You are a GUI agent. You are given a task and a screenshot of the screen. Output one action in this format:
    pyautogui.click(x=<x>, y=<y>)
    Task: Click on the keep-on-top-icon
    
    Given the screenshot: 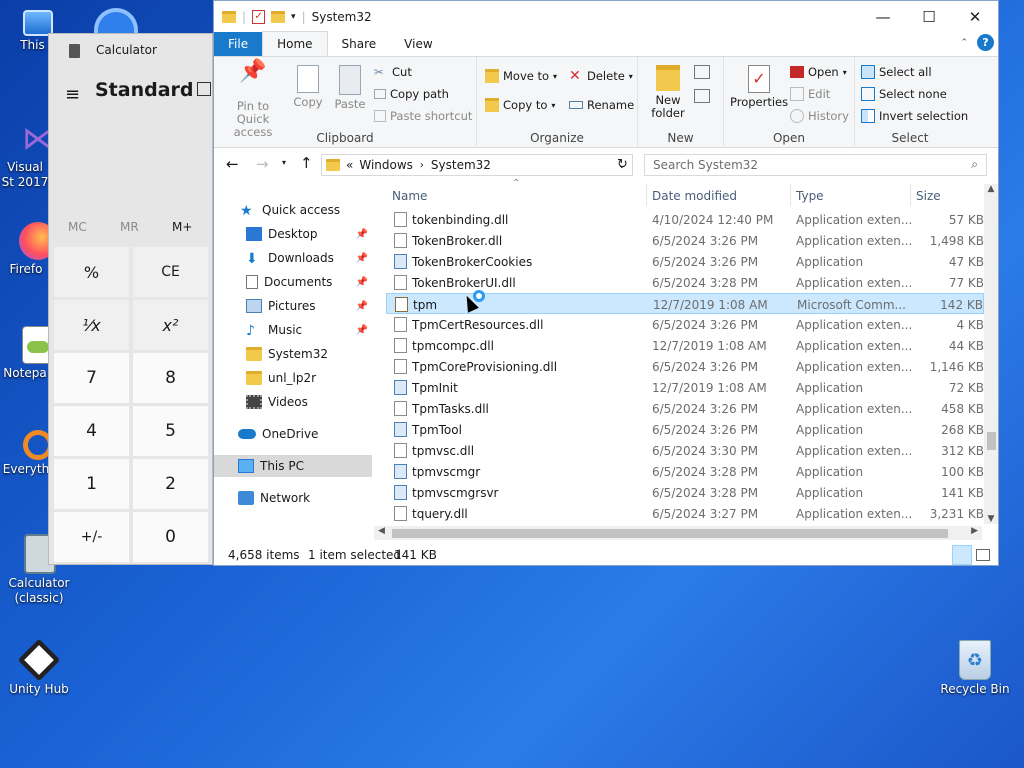 What is the action you would take?
    pyautogui.click(x=204, y=89)
    